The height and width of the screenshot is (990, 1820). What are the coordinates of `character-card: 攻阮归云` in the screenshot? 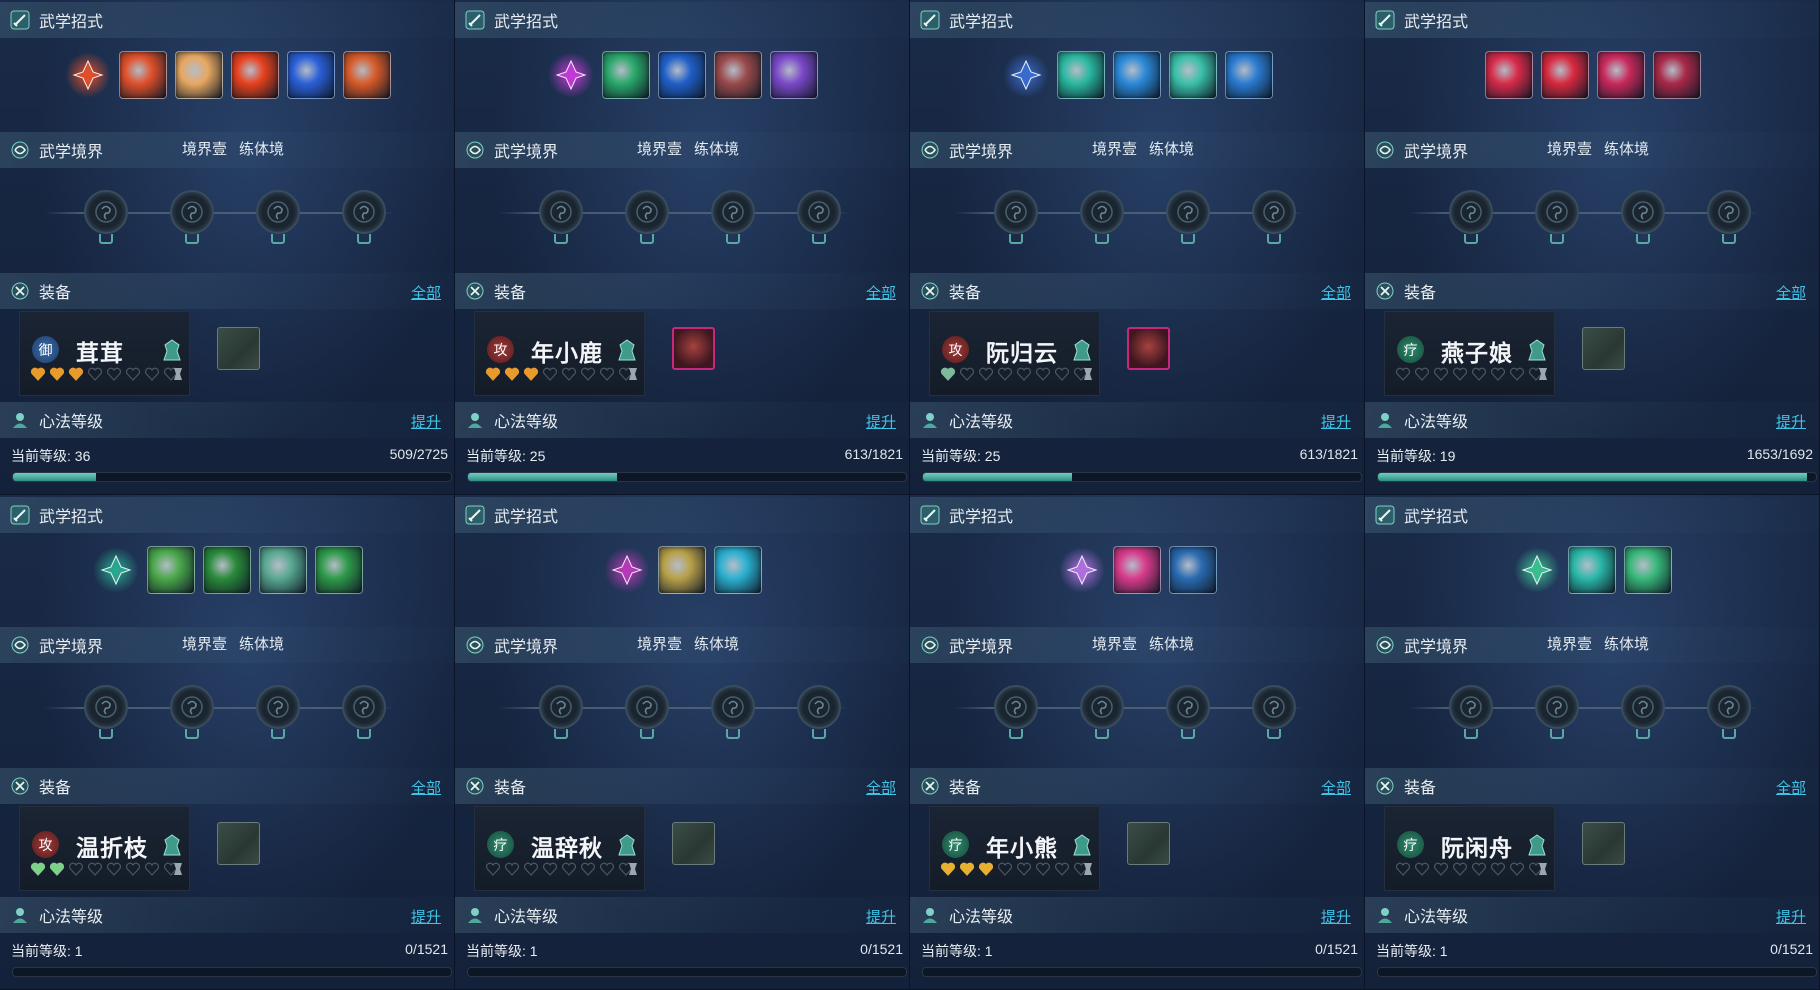 It's located at (1014, 353).